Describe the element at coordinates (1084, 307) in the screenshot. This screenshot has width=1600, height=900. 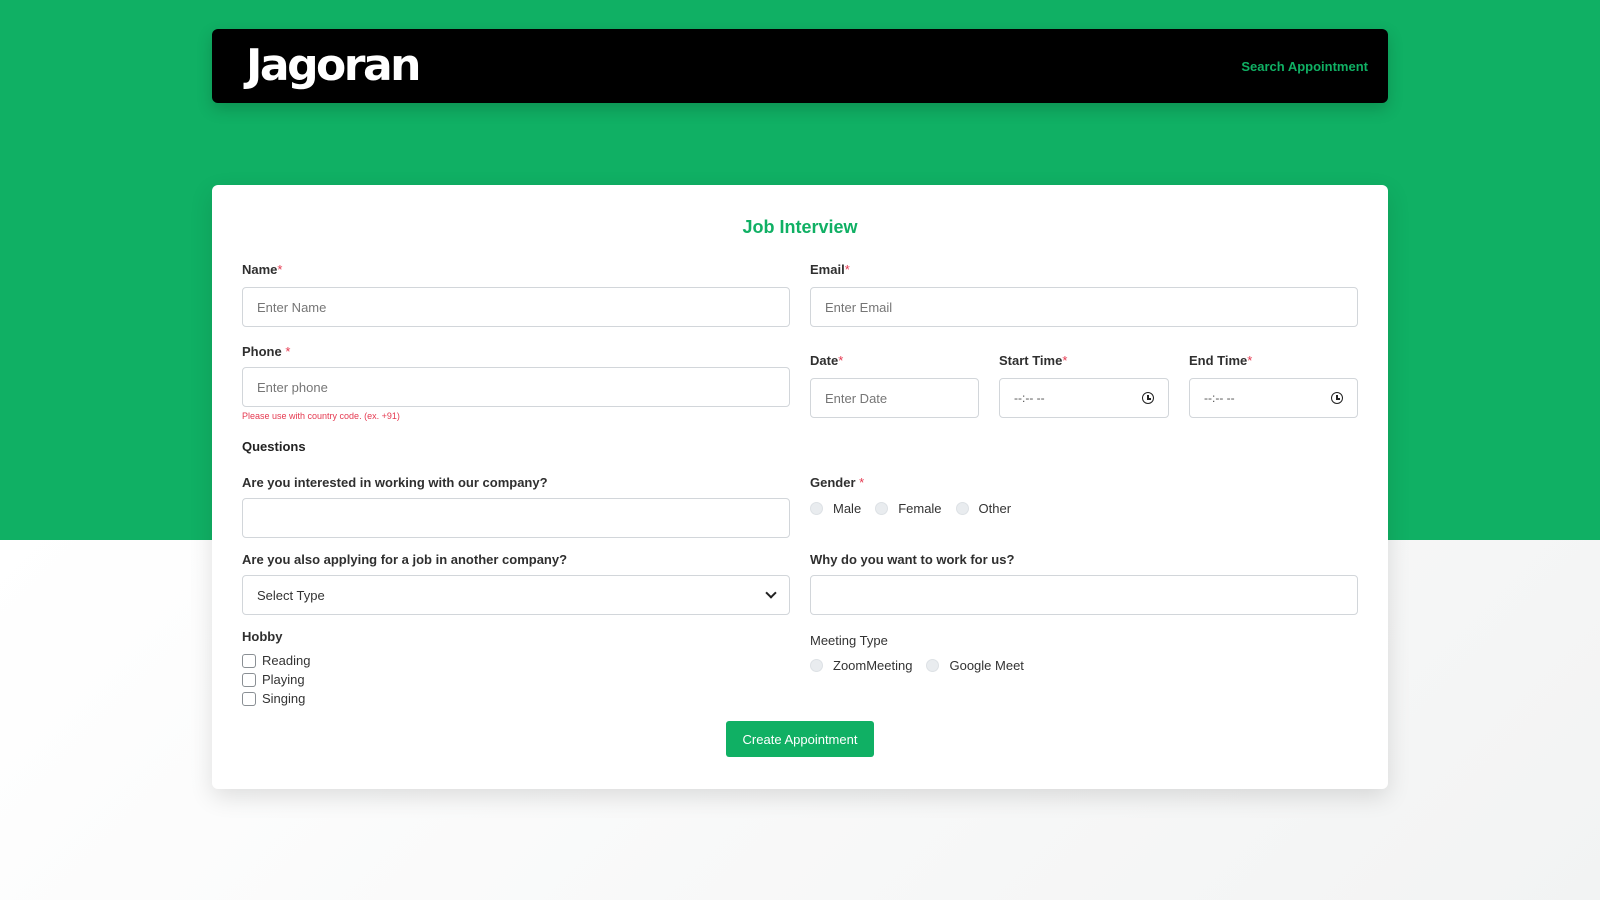
I see `email-input` at that location.